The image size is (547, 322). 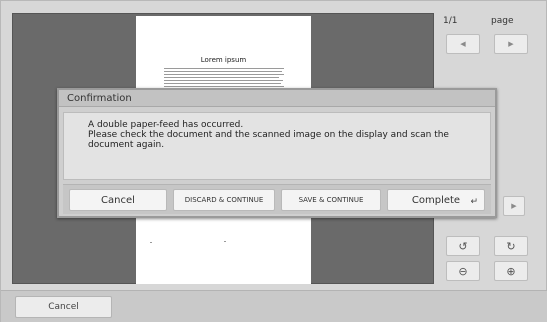 What do you see at coordinates (331, 200) in the screenshot?
I see `save-and-continue-button: SAVE & CONTINUE` at bounding box center [331, 200].